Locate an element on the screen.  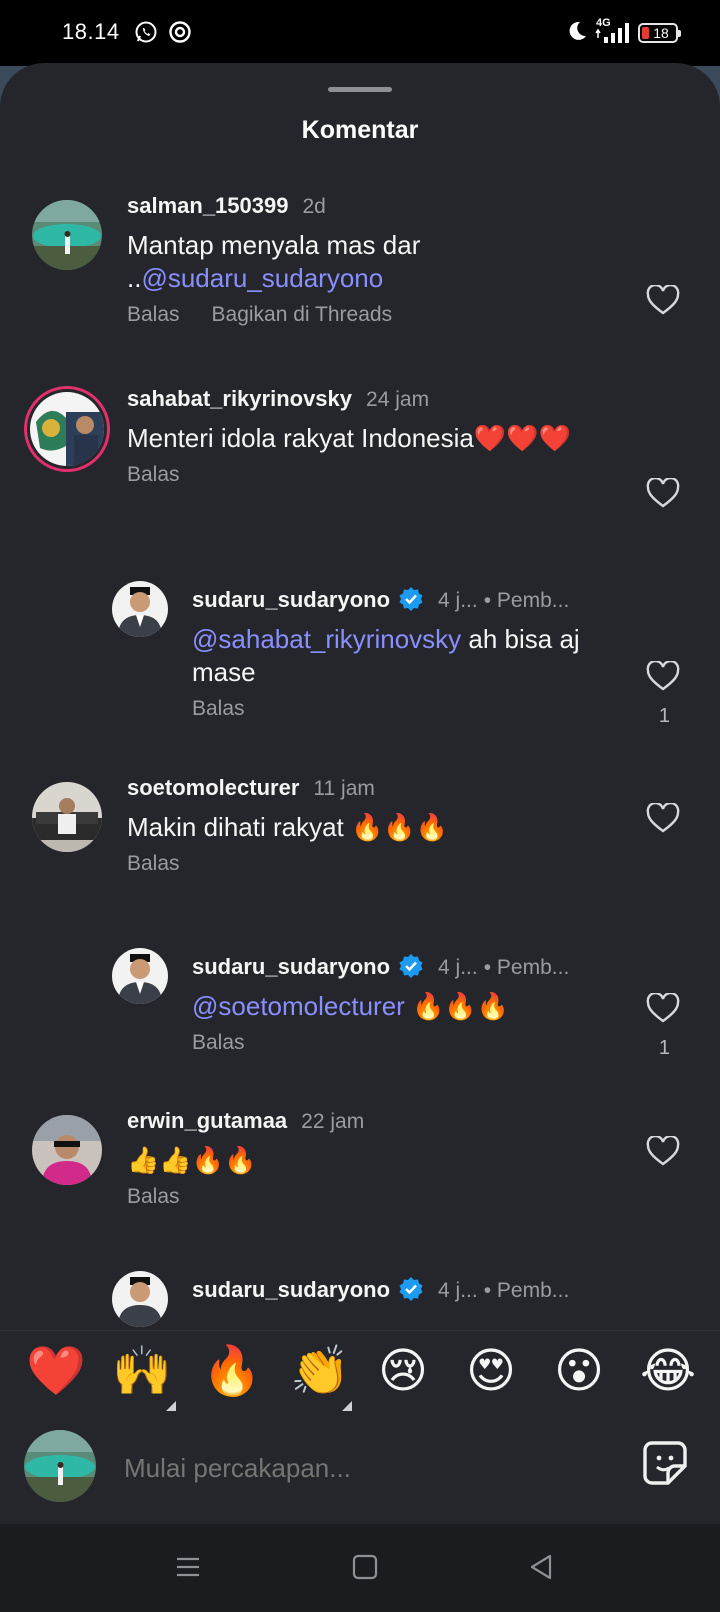
comment-time: 11 jam is located at coordinates (344, 788).